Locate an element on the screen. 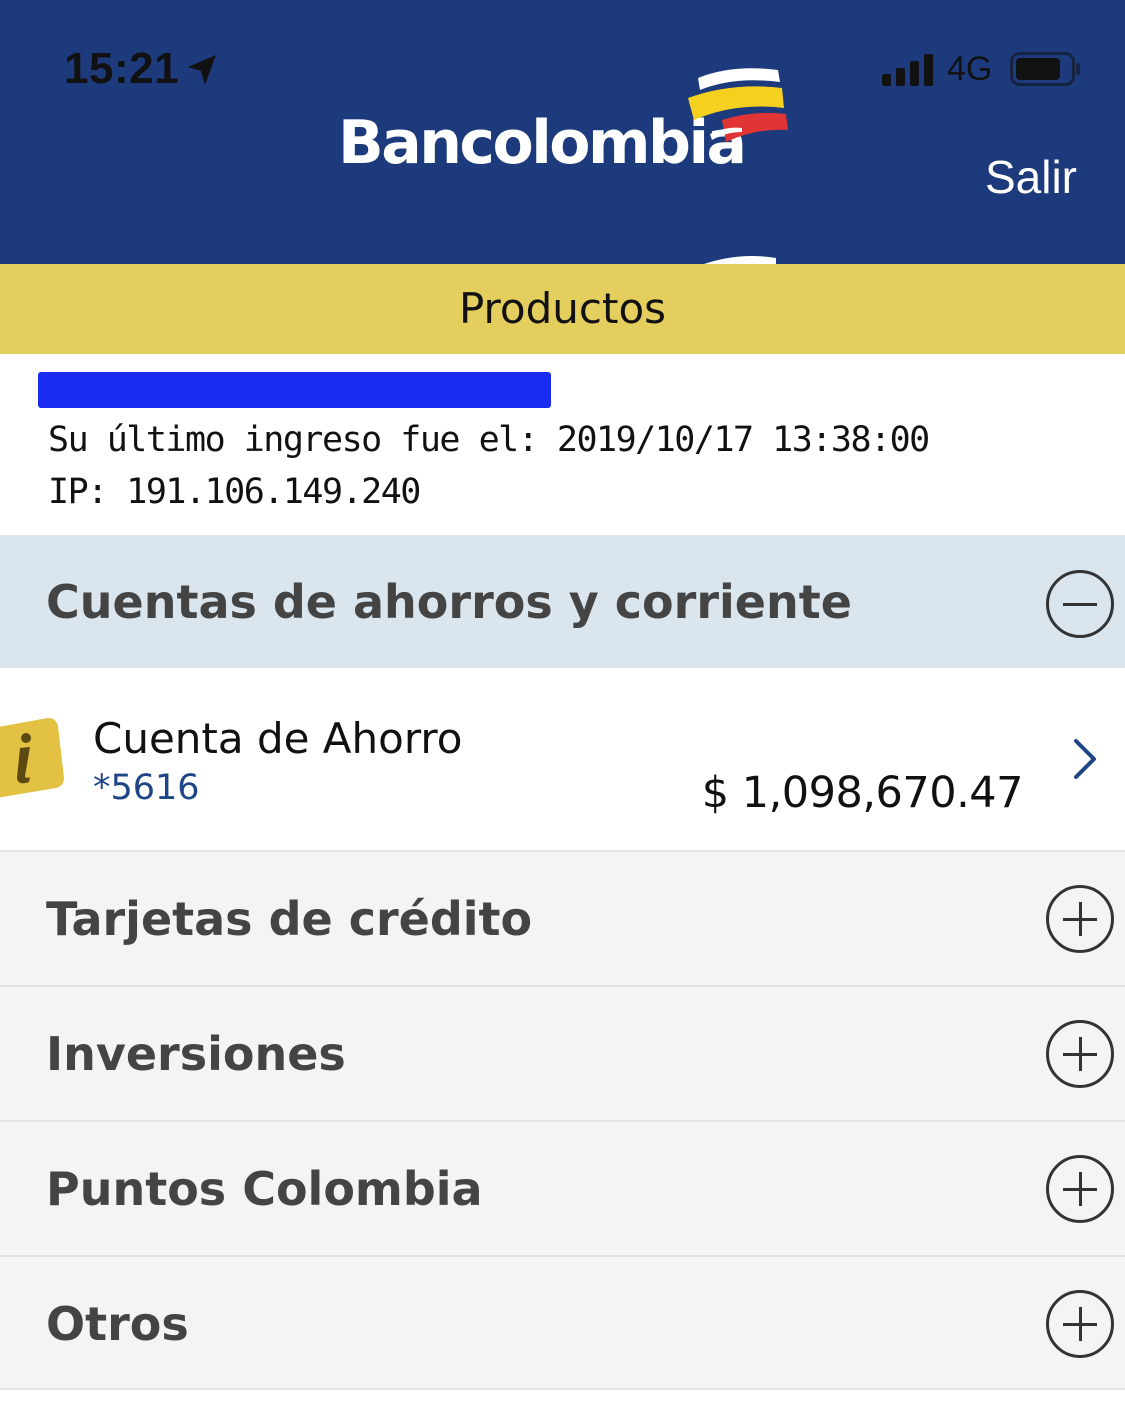 The width and height of the screenshot is (1125, 1403). section-title-otros: Otros is located at coordinates (117, 1324).